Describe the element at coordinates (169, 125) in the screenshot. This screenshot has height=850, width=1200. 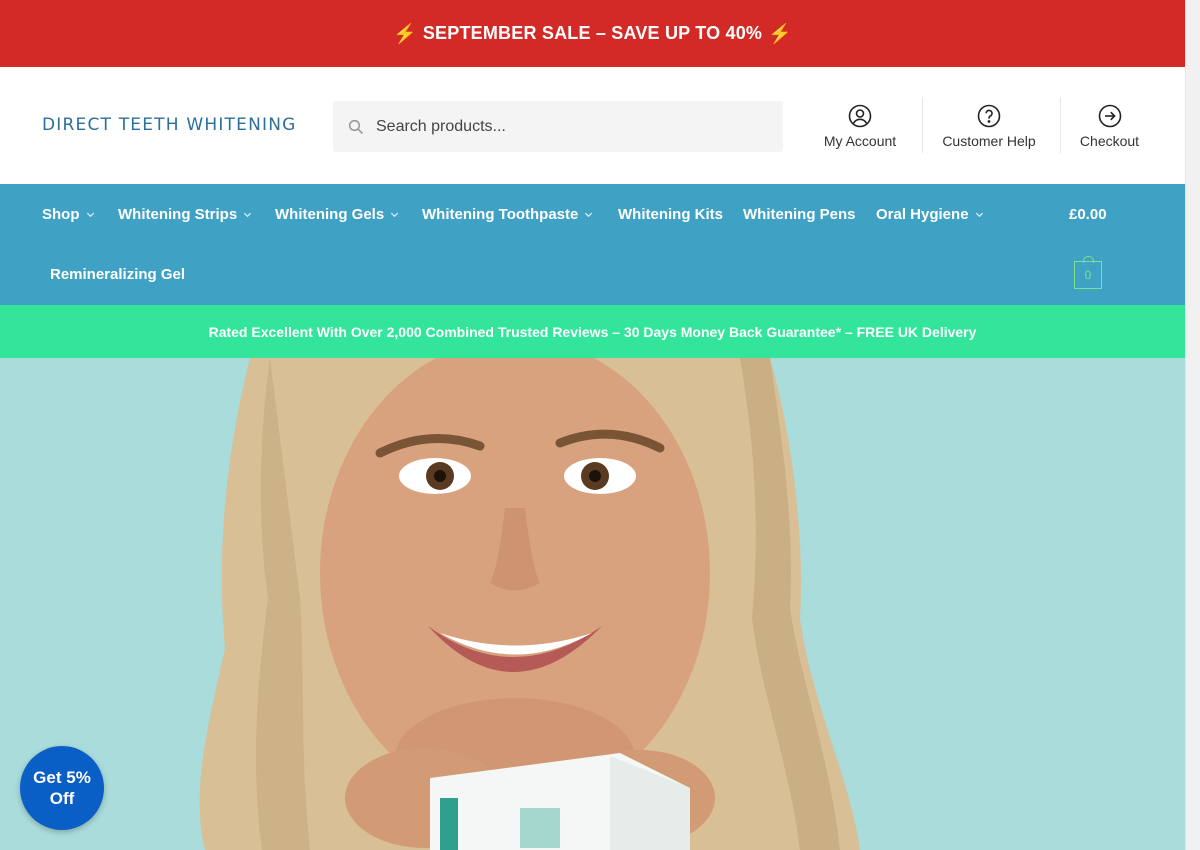
I see `site-logo: DIRECT TEETH WHITENING` at that location.